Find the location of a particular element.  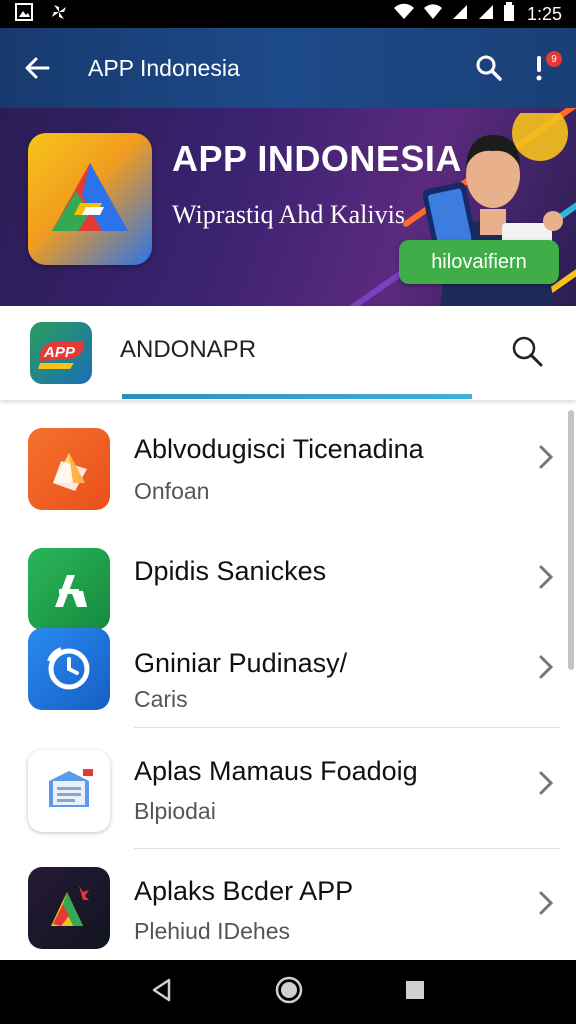

nav-back-button is located at coordinates (162, 992).